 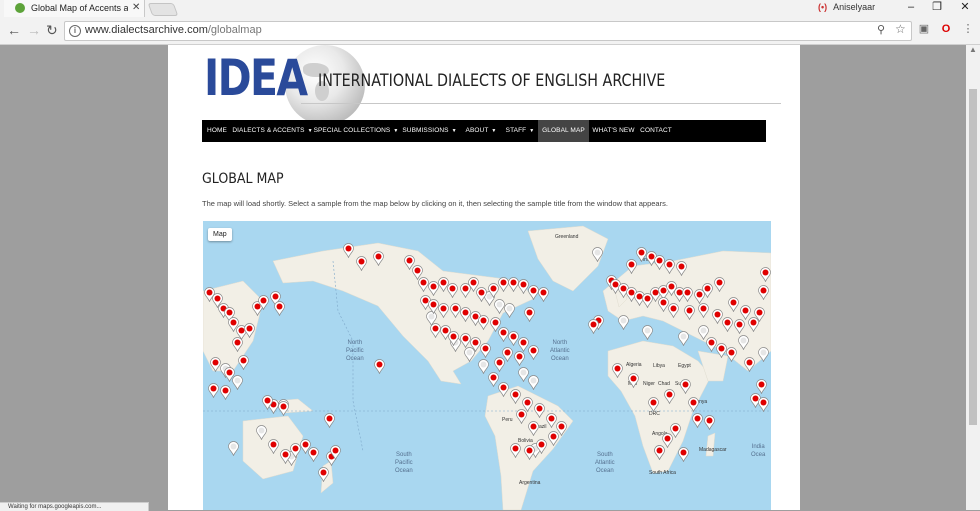 What do you see at coordinates (968, 29) in the screenshot?
I see `menu-icon: ⋮` at bounding box center [968, 29].